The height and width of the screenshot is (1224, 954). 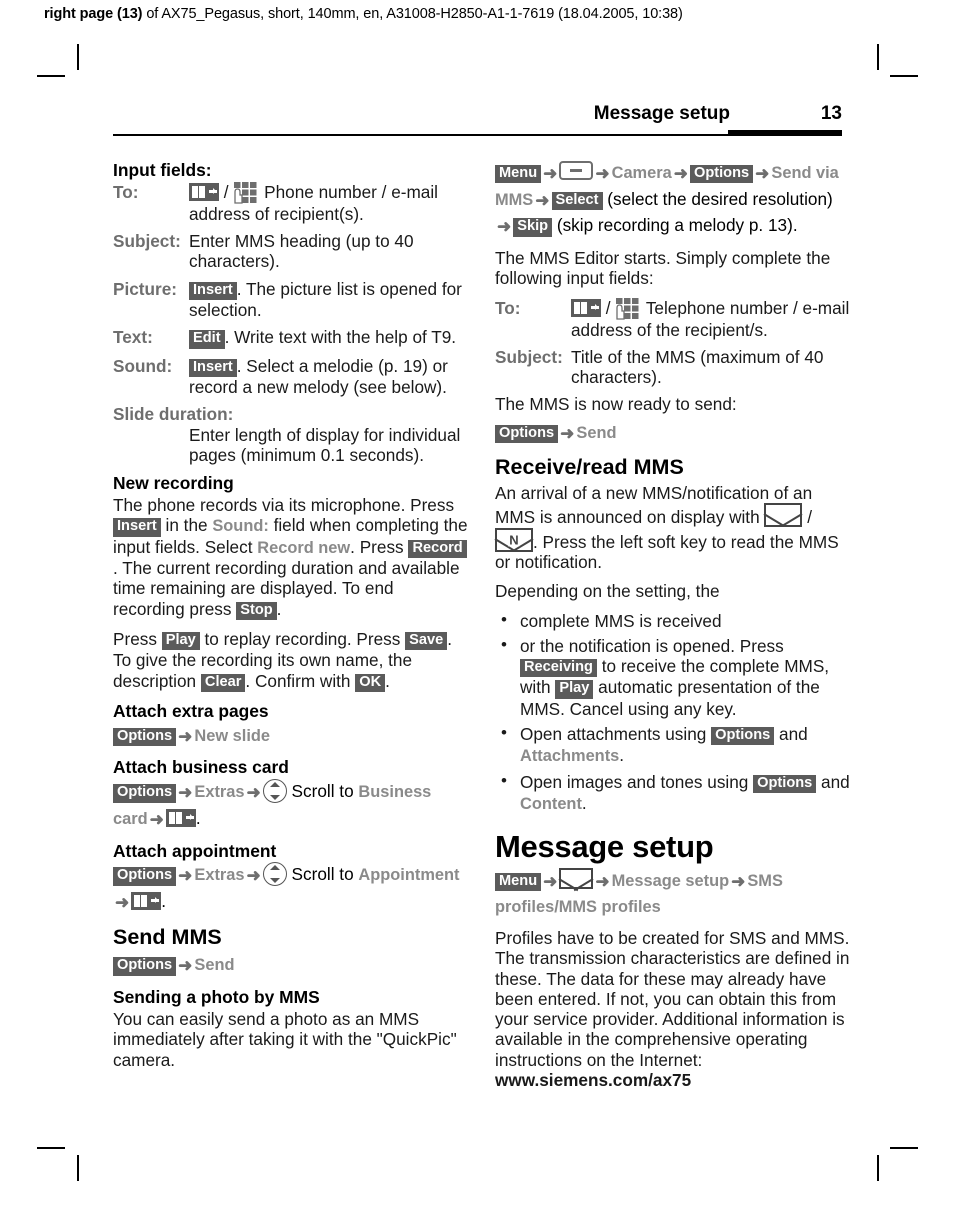 I want to click on softkey-skip: Skip, so click(x=533, y=227).